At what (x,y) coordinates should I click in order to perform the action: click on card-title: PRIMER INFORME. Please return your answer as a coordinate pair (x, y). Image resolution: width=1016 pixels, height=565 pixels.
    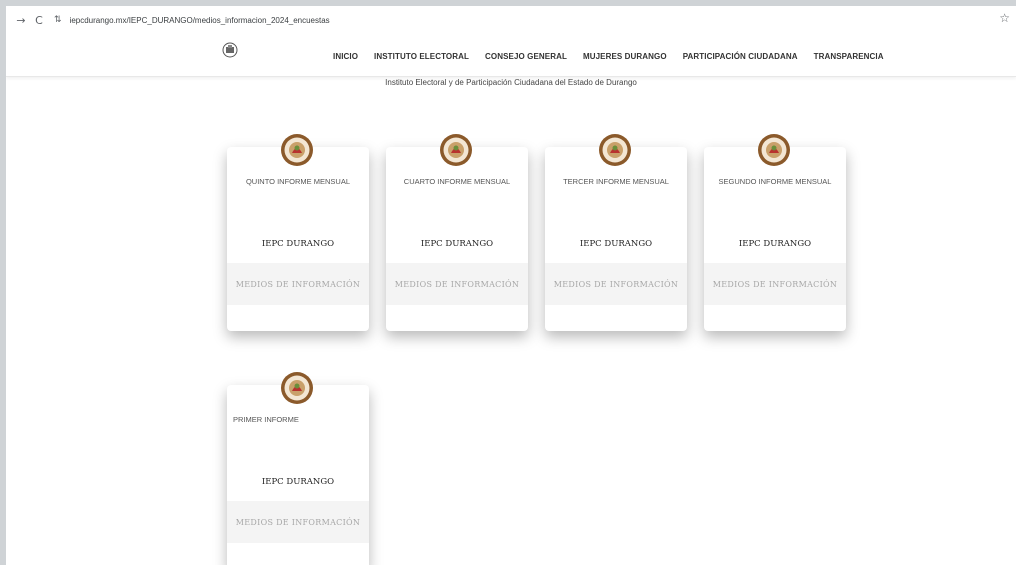
    Looking at the image, I should click on (266, 419).